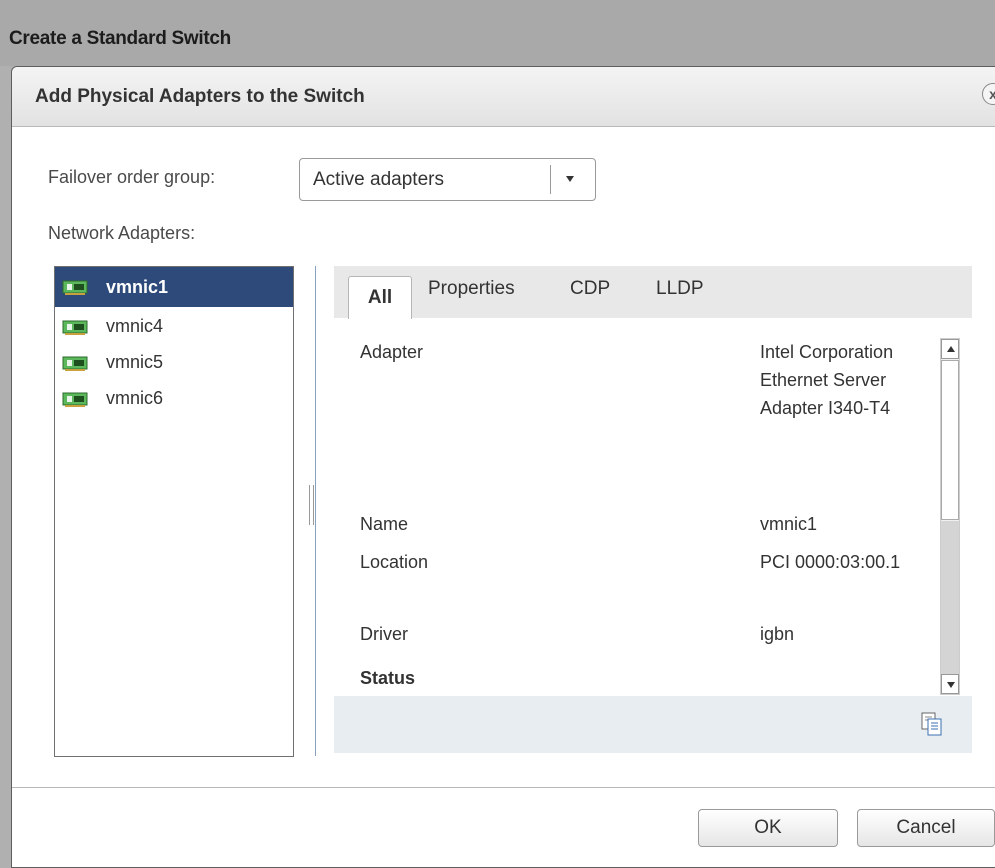 The image size is (995, 868). What do you see at coordinates (132, 177) in the screenshot?
I see `failover-order-label: Failover order group:` at bounding box center [132, 177].